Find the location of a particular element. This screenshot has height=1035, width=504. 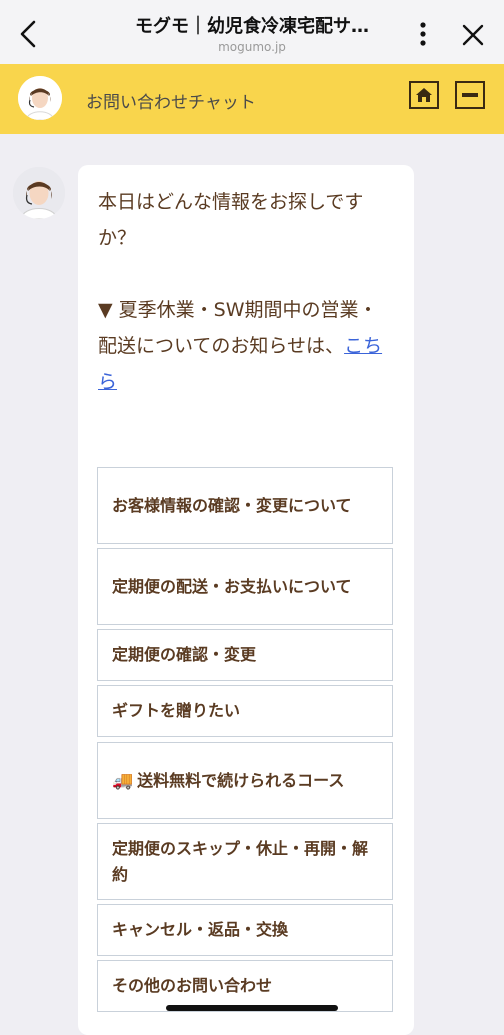

minimize-icon is located at coordinates (470, 95).